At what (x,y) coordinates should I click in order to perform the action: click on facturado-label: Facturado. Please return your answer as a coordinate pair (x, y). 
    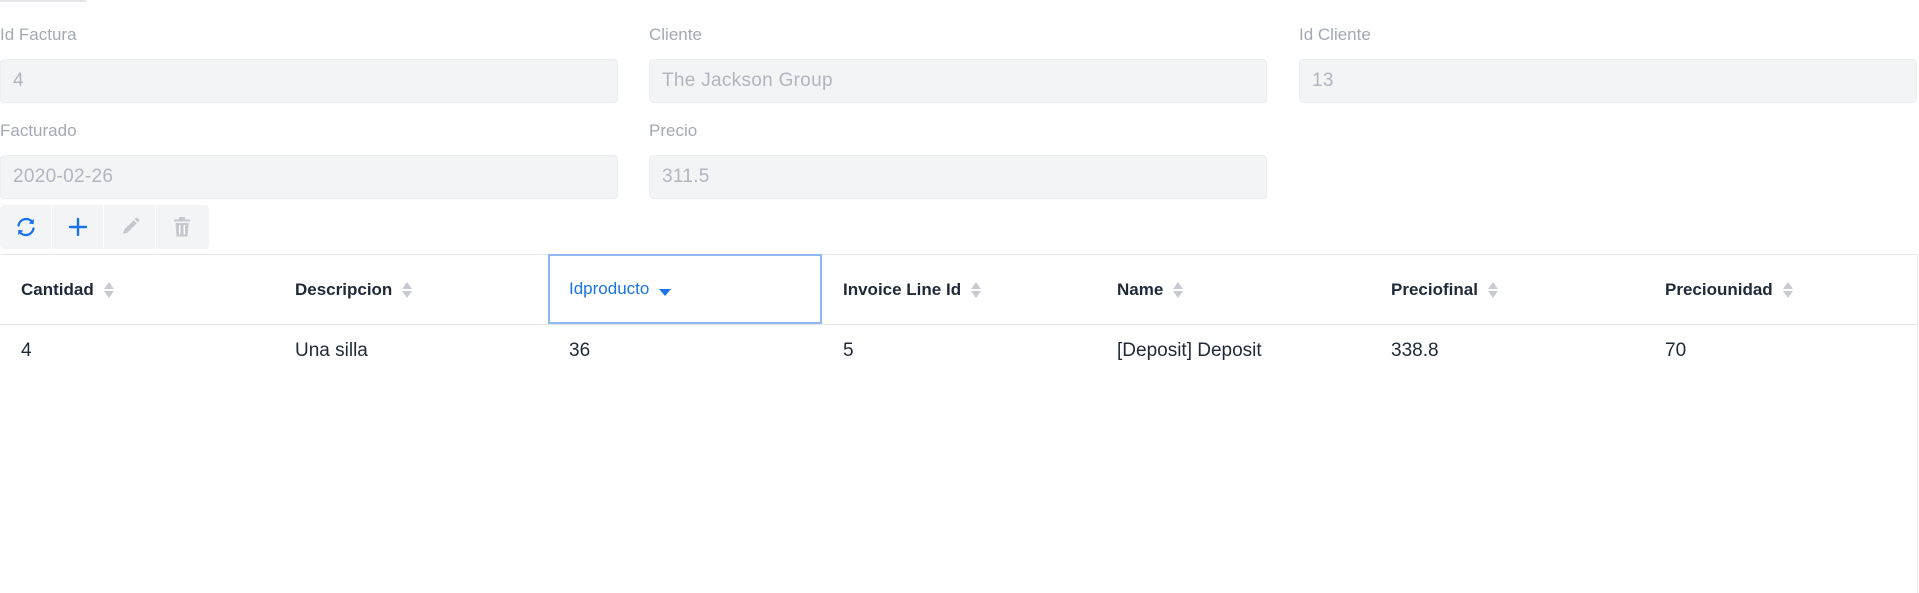
    Looking at the image, I should click on (38, 130).